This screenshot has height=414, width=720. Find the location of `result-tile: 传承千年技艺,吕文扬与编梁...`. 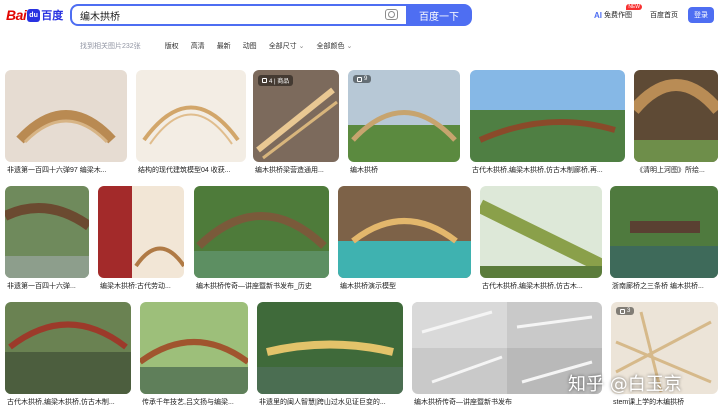

result-tile: 传承千年技艺,吕文扬与编梁... is located at coordinates (194, 356).